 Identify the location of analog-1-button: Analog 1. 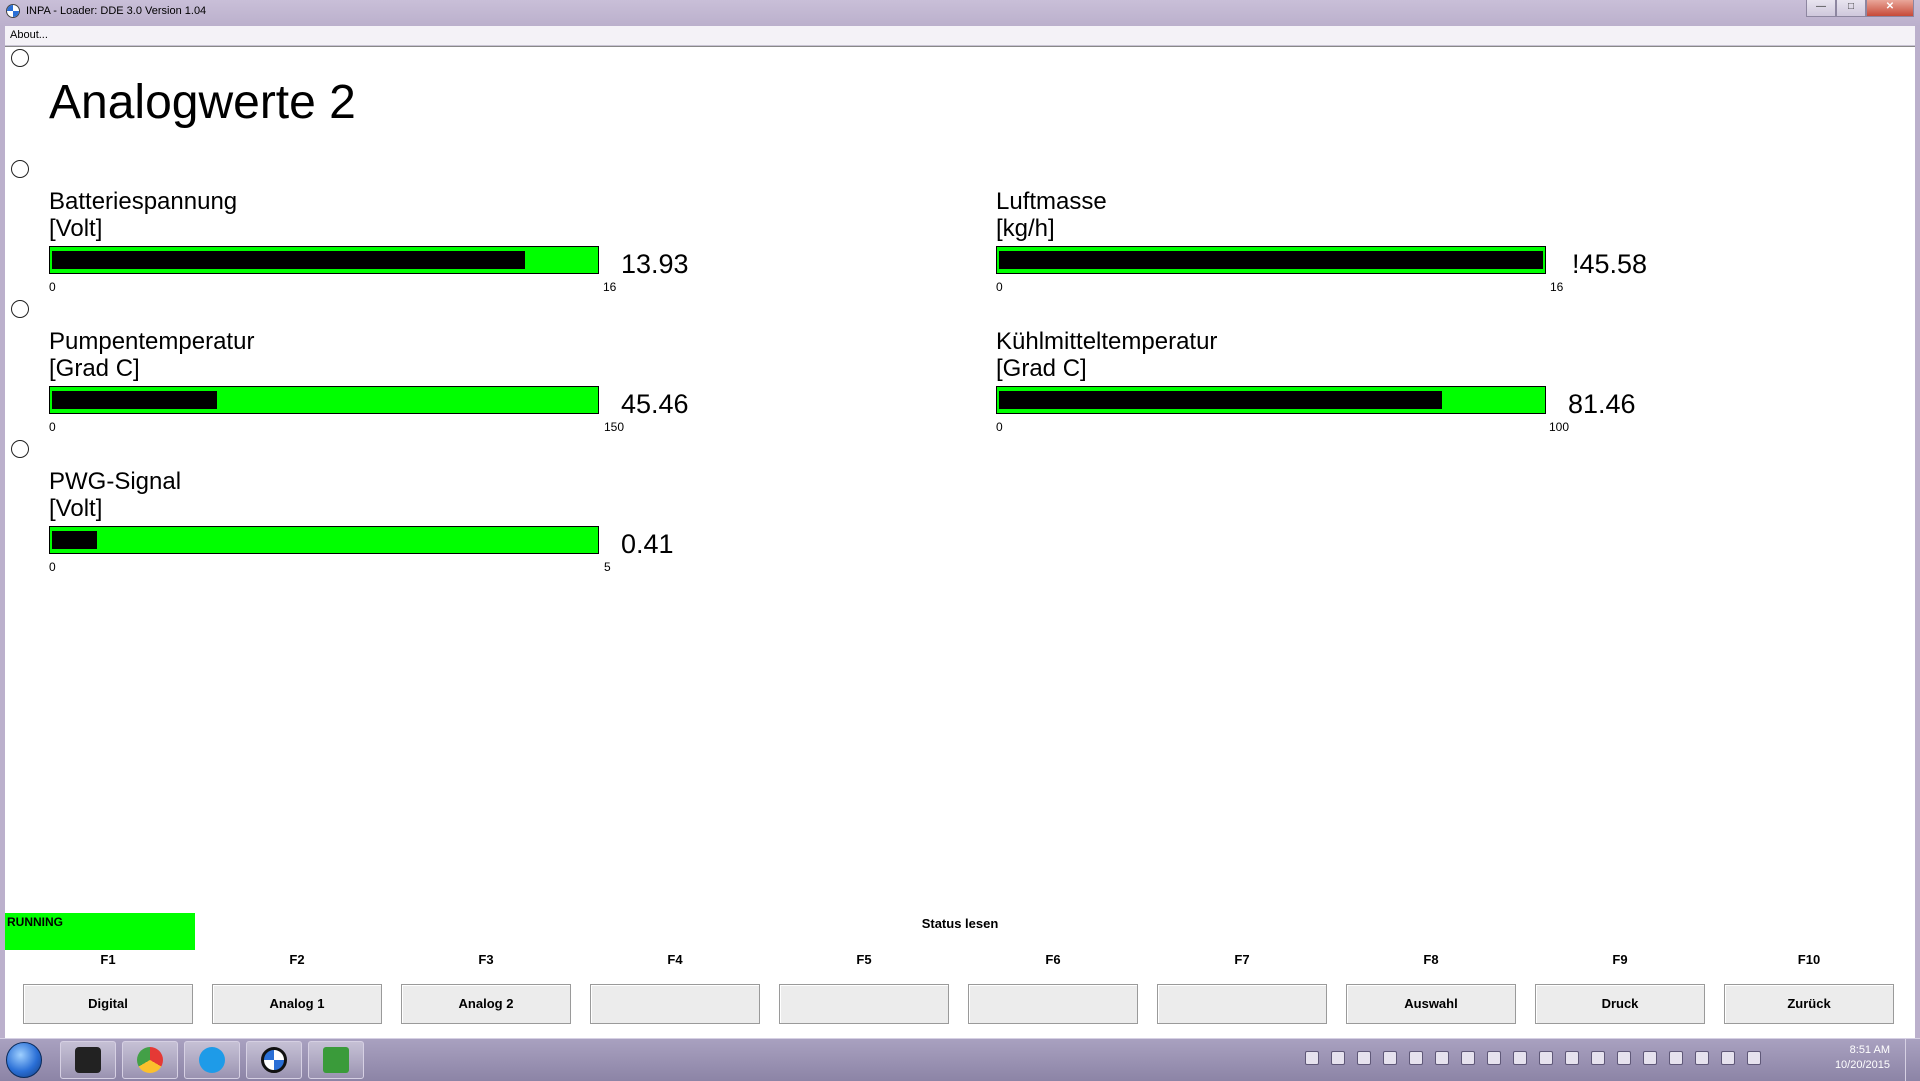
(297, 1004).